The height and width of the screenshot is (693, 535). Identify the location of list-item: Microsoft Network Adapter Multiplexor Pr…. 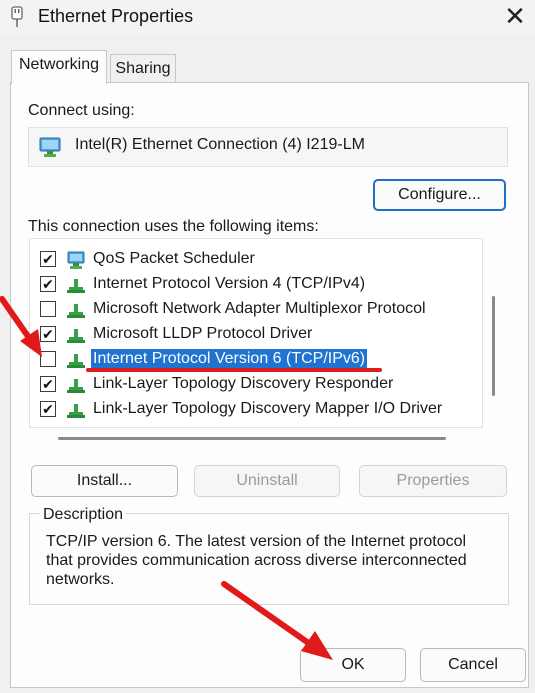
(250, 309).